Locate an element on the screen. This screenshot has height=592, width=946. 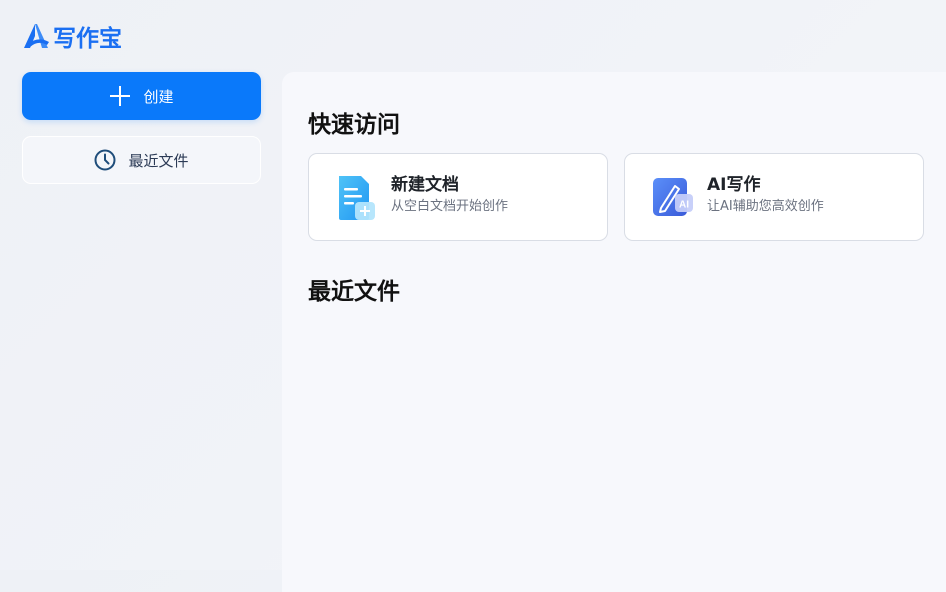
recent-files-button: 最近文件 is located at coordinates (141, 160).